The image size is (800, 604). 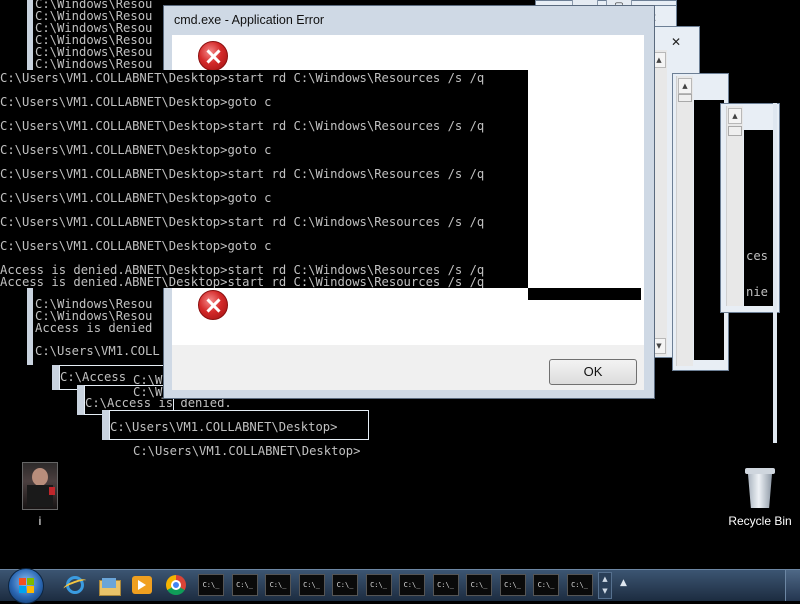 I want to click on window-edge, so click(x=775, y=273).